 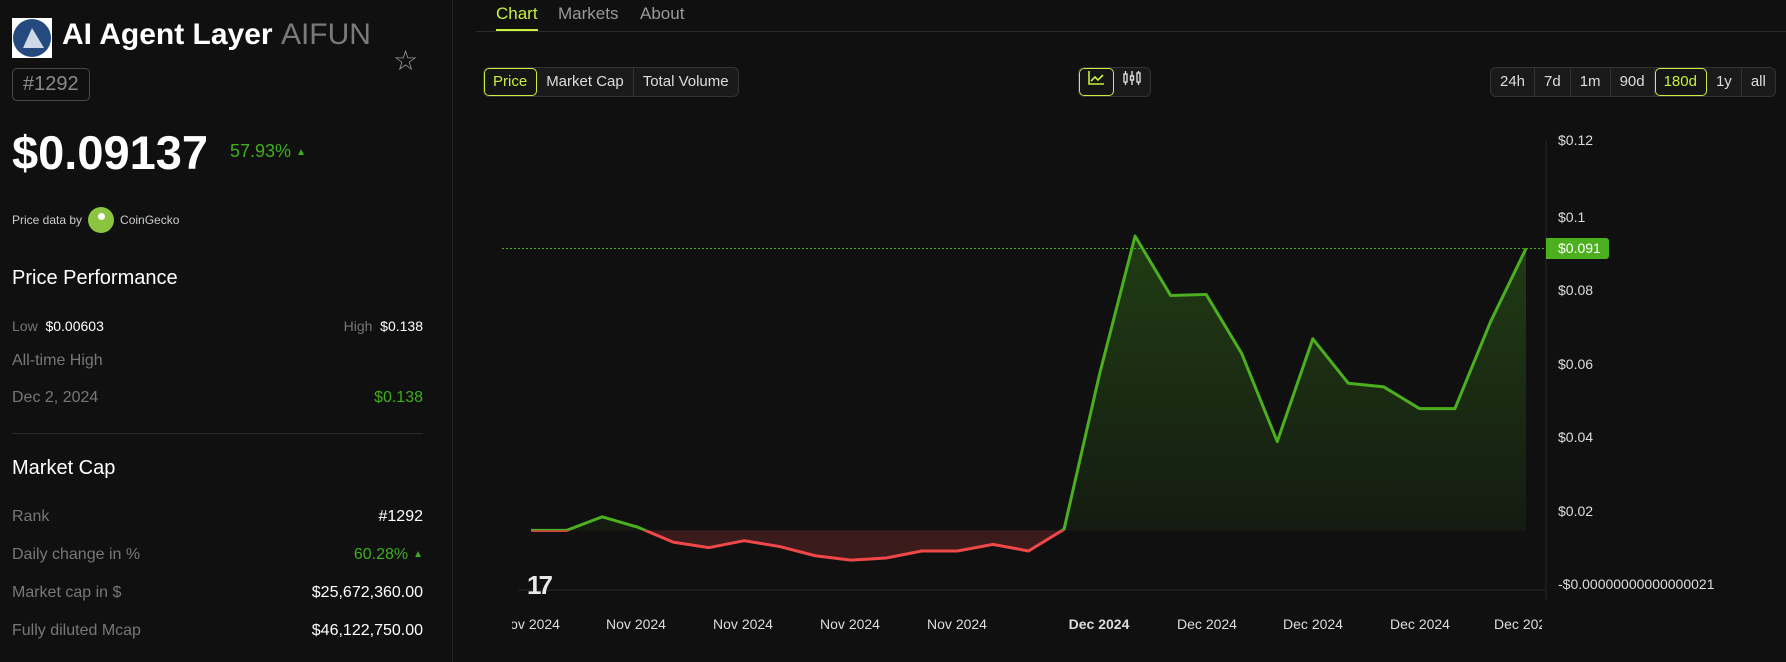 I want to click on range-selector: 24h 7d 1m 90d 180d 1y all, so click(x=1633, y=82).